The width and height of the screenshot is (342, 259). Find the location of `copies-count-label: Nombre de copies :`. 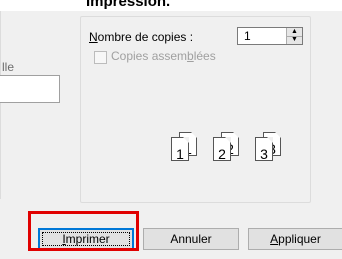

copies-count-label: Nombre de copies : is located at coordinates (141, 37).